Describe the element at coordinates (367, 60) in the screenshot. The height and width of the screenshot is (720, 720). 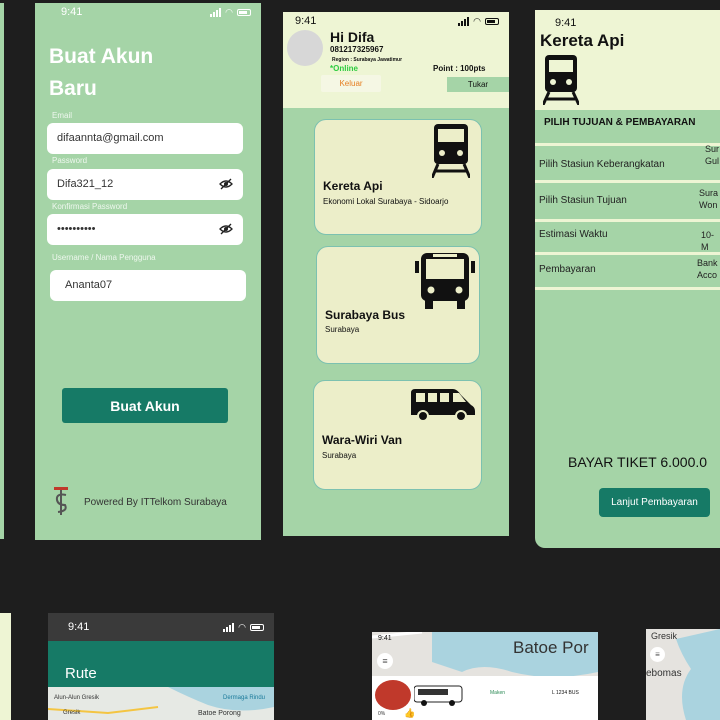
I see `region: Region : Surabaya Jawatimur` at that location.